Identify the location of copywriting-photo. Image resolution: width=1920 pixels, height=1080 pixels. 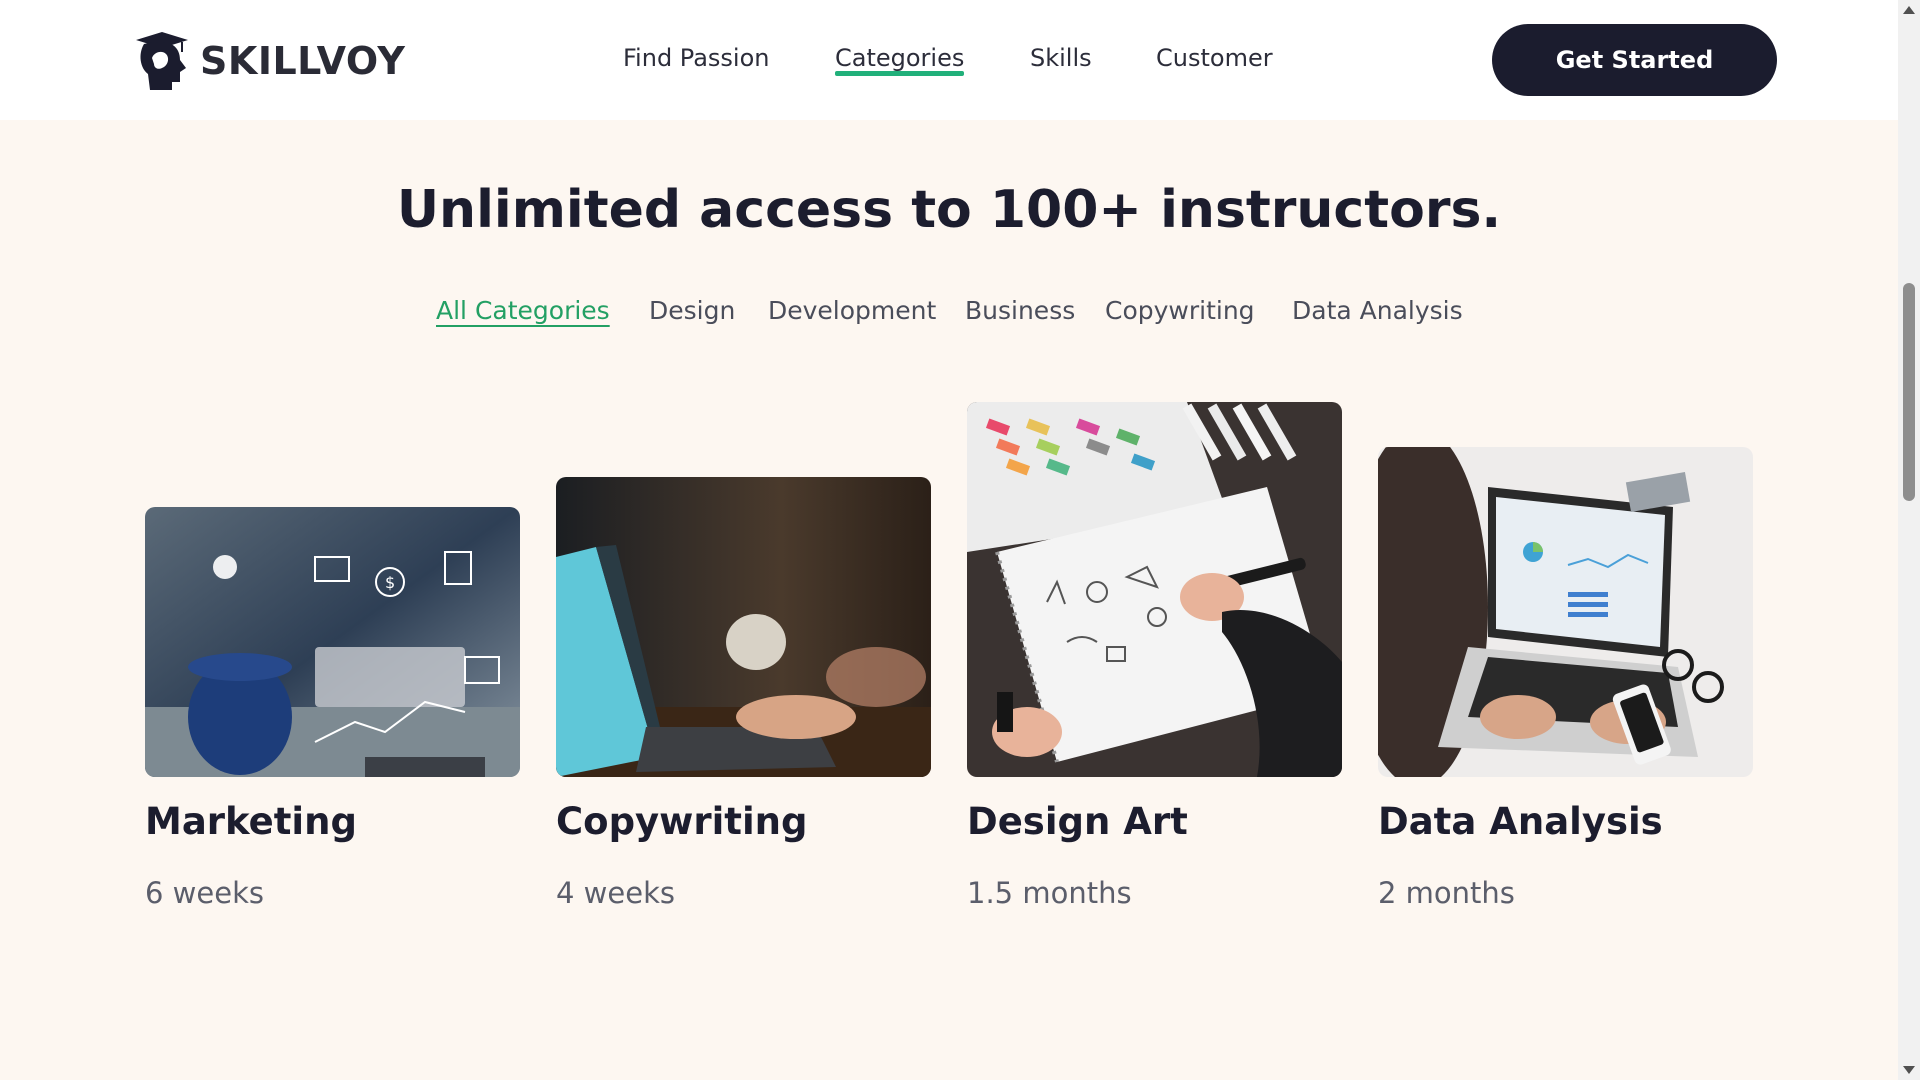
(743, 627).